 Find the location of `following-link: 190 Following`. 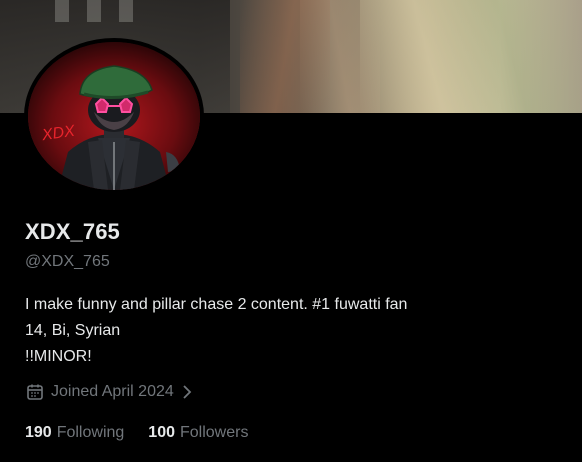

following-link: 190 Following is located at coordinates (74, 433).